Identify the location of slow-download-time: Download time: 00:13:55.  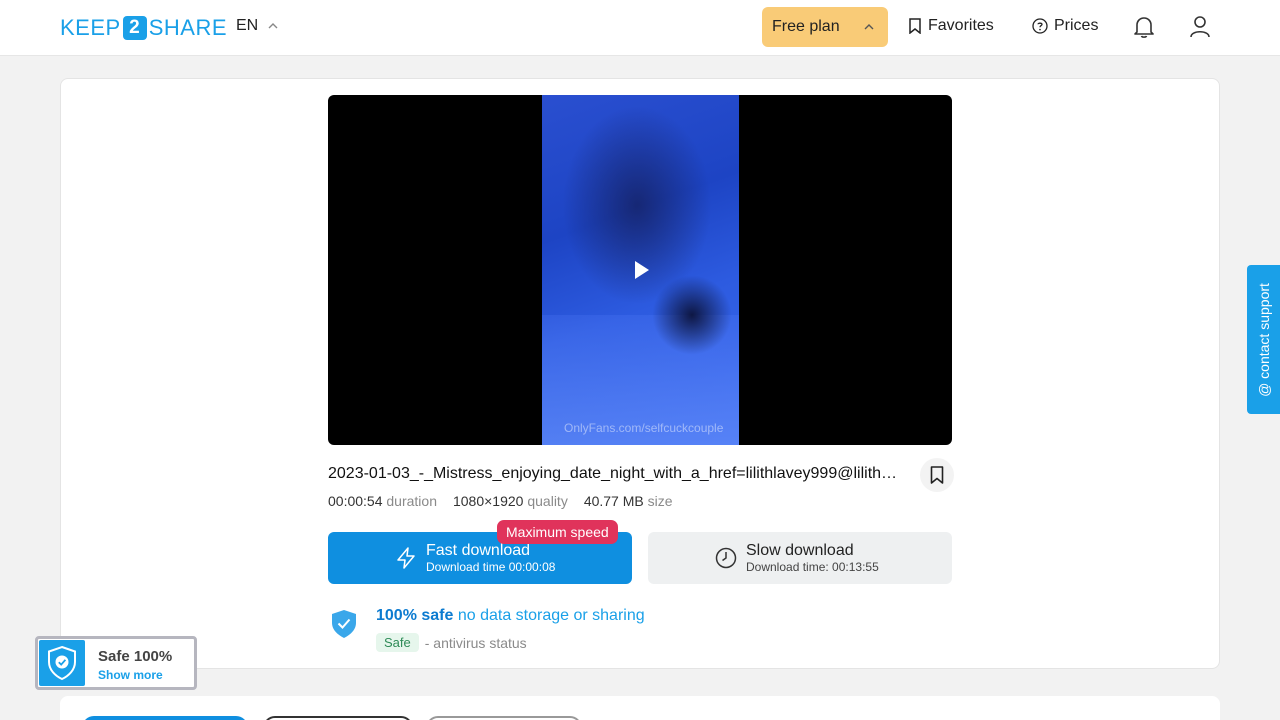
(812, 567).